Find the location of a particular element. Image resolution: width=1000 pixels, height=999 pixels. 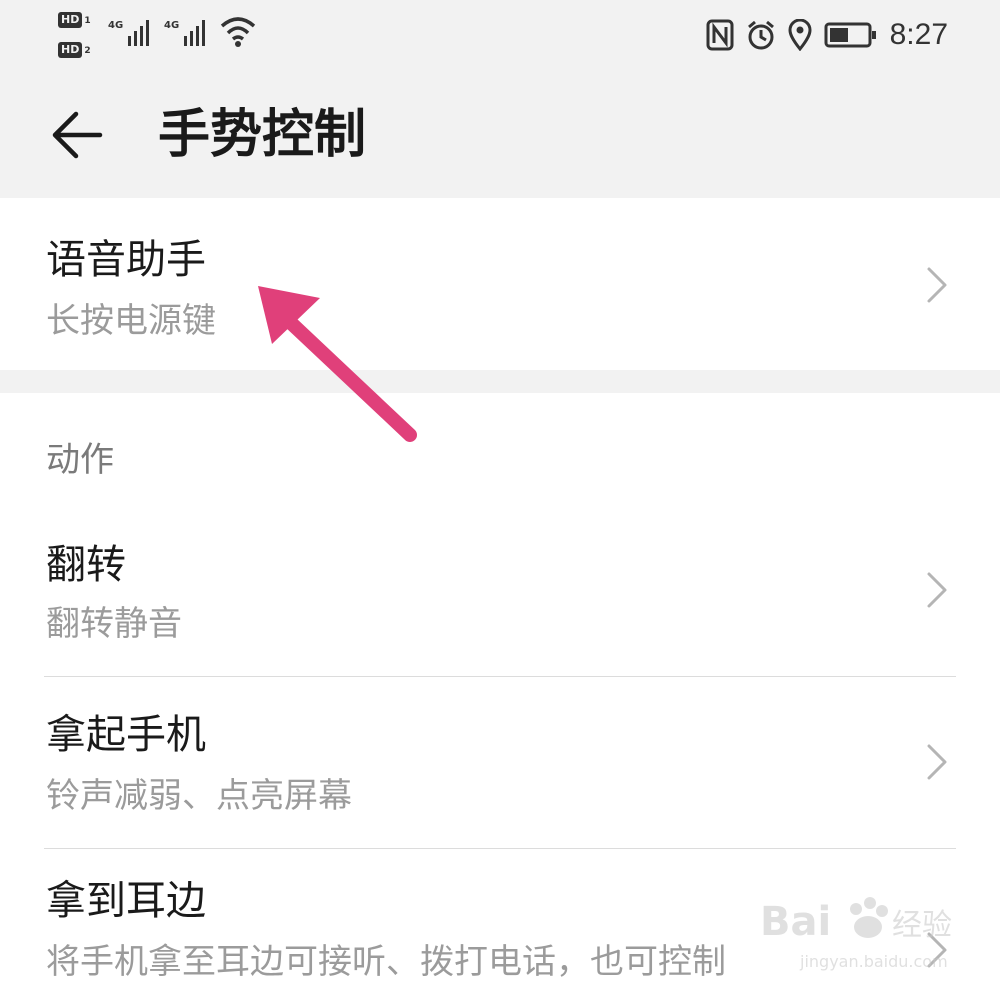

sim-number: 1 is located at coordinates (87, 21).